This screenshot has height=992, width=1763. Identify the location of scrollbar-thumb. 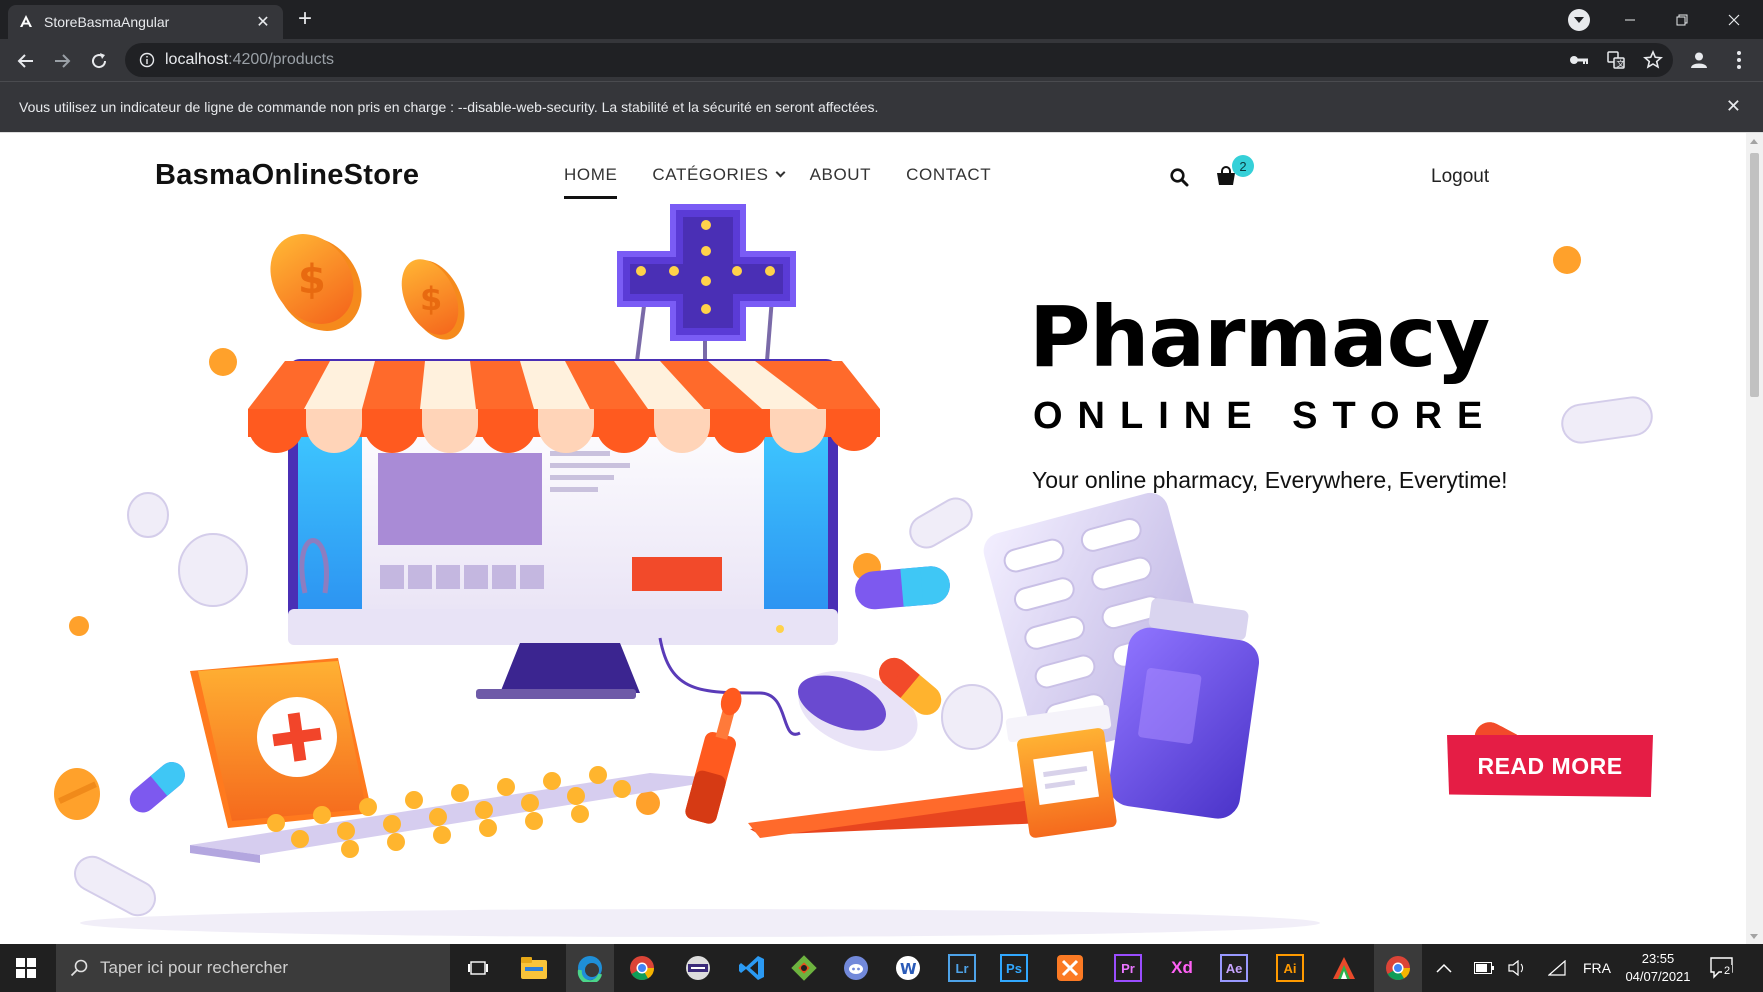
(1754, 275).